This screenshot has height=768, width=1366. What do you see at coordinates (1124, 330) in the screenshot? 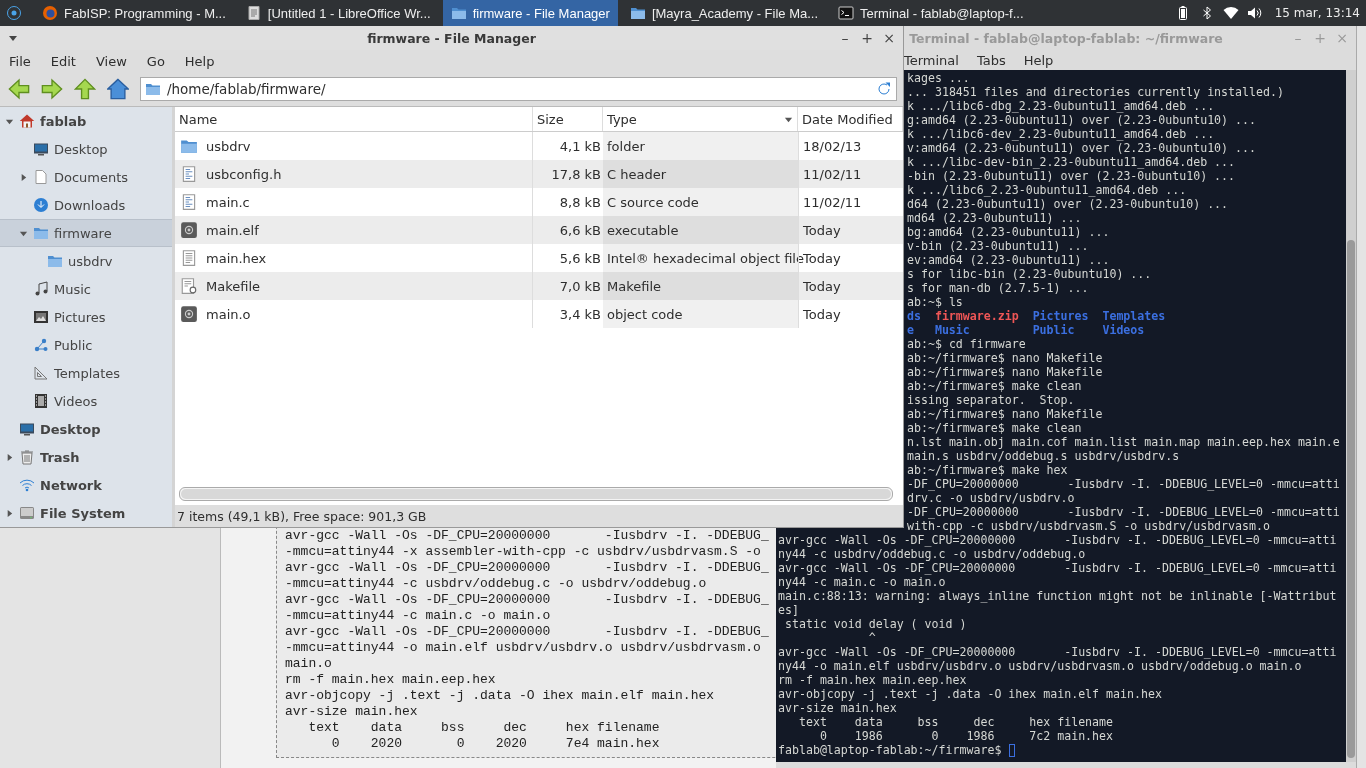
I see `directory-listing-entry: Videos` at bounding box center [1124, 330].